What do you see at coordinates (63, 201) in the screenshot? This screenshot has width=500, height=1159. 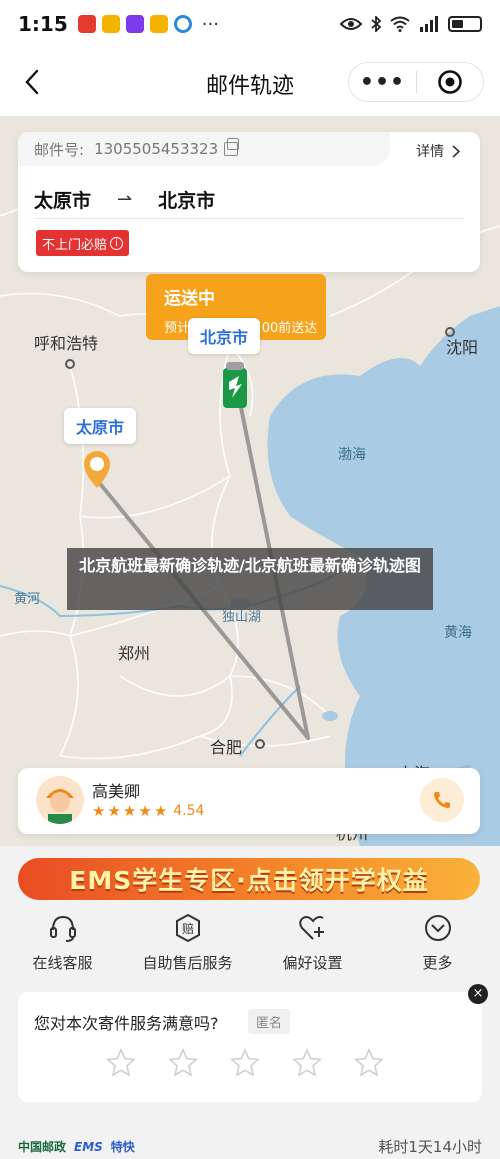 I see `origin-city: 太原市` at bounding box center [63, 201].